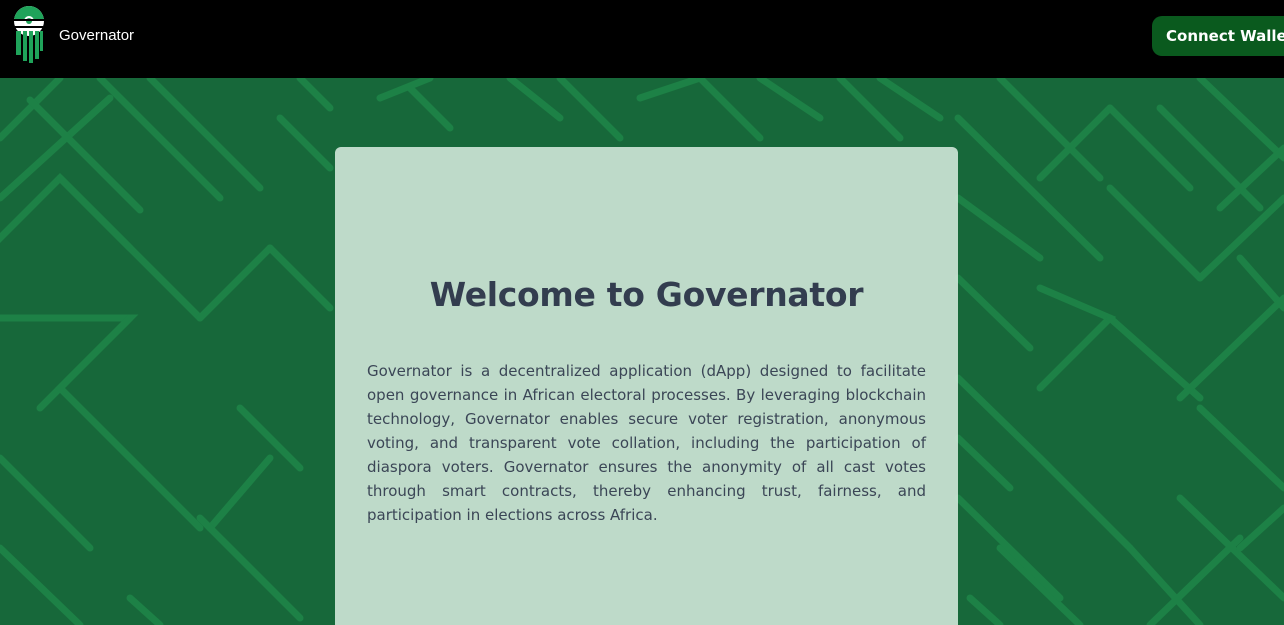 The height and width of the screenshot is (625, 1284). Describe the element at coordinates (97, 35) in the screenshot. I see `brand-name: Governator` at that location.